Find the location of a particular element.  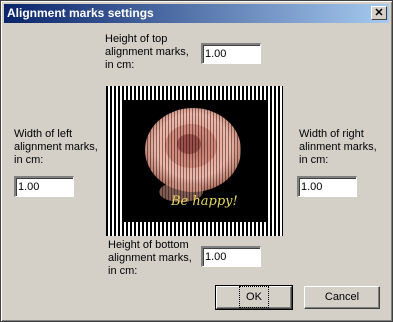

close-button: ✕ is located at coordinates (379, 13).